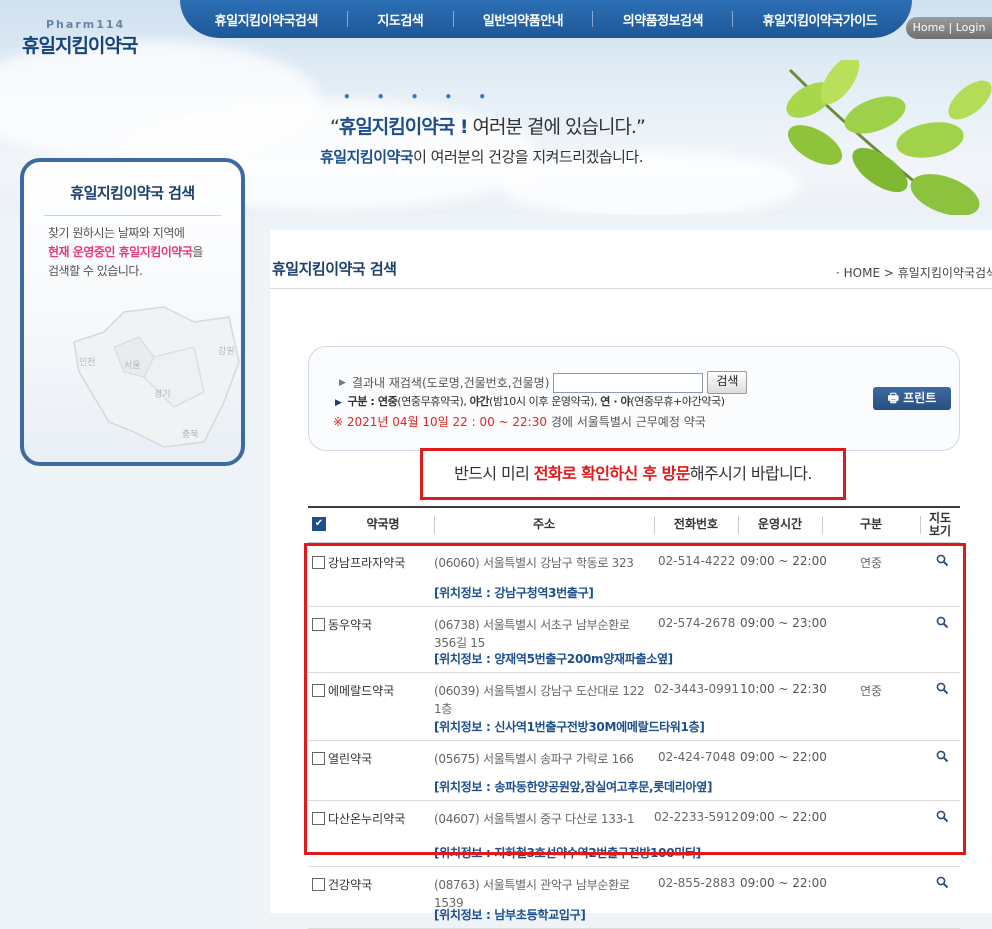 The image size is (992, 929). I want to click on refine-search-label: 결과내 재검색(도로명,건물번호,건물명), so click(450, 383).